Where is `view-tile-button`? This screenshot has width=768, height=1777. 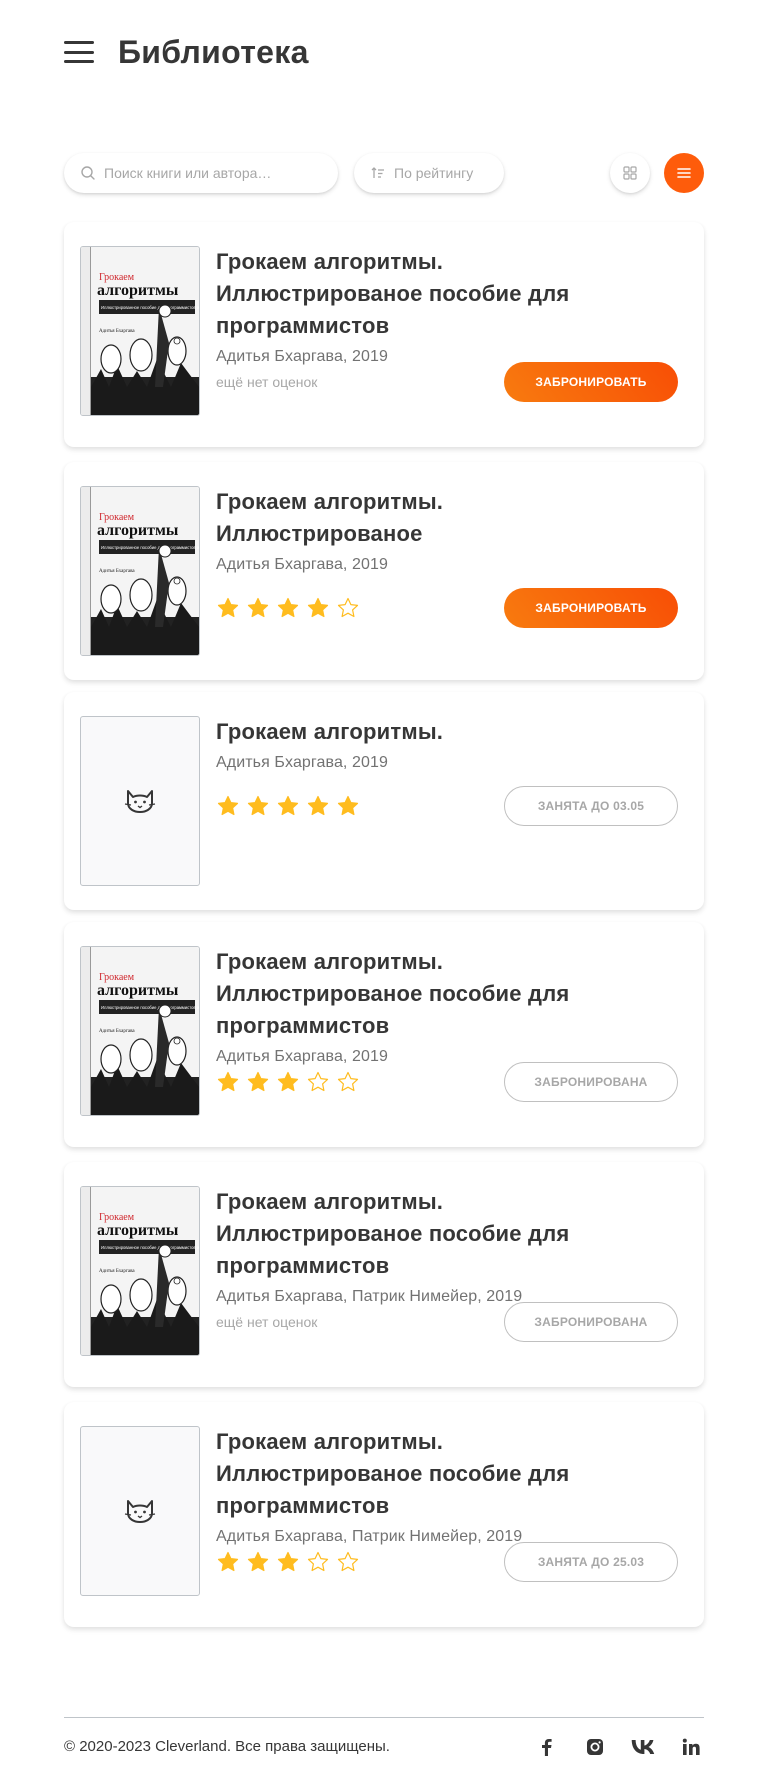 view-tile-button is located at coordinates (630, 173).